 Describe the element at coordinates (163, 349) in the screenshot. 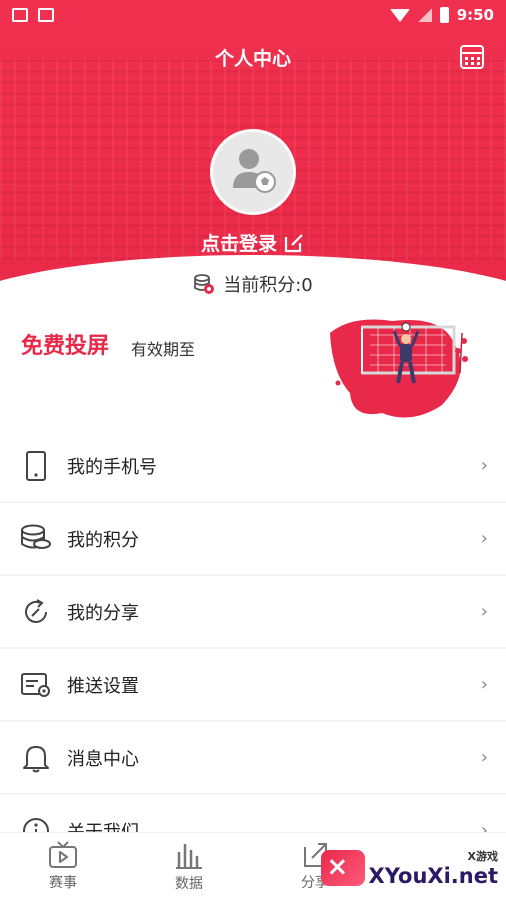

I see `promo-validity: 有效期至` at that location.